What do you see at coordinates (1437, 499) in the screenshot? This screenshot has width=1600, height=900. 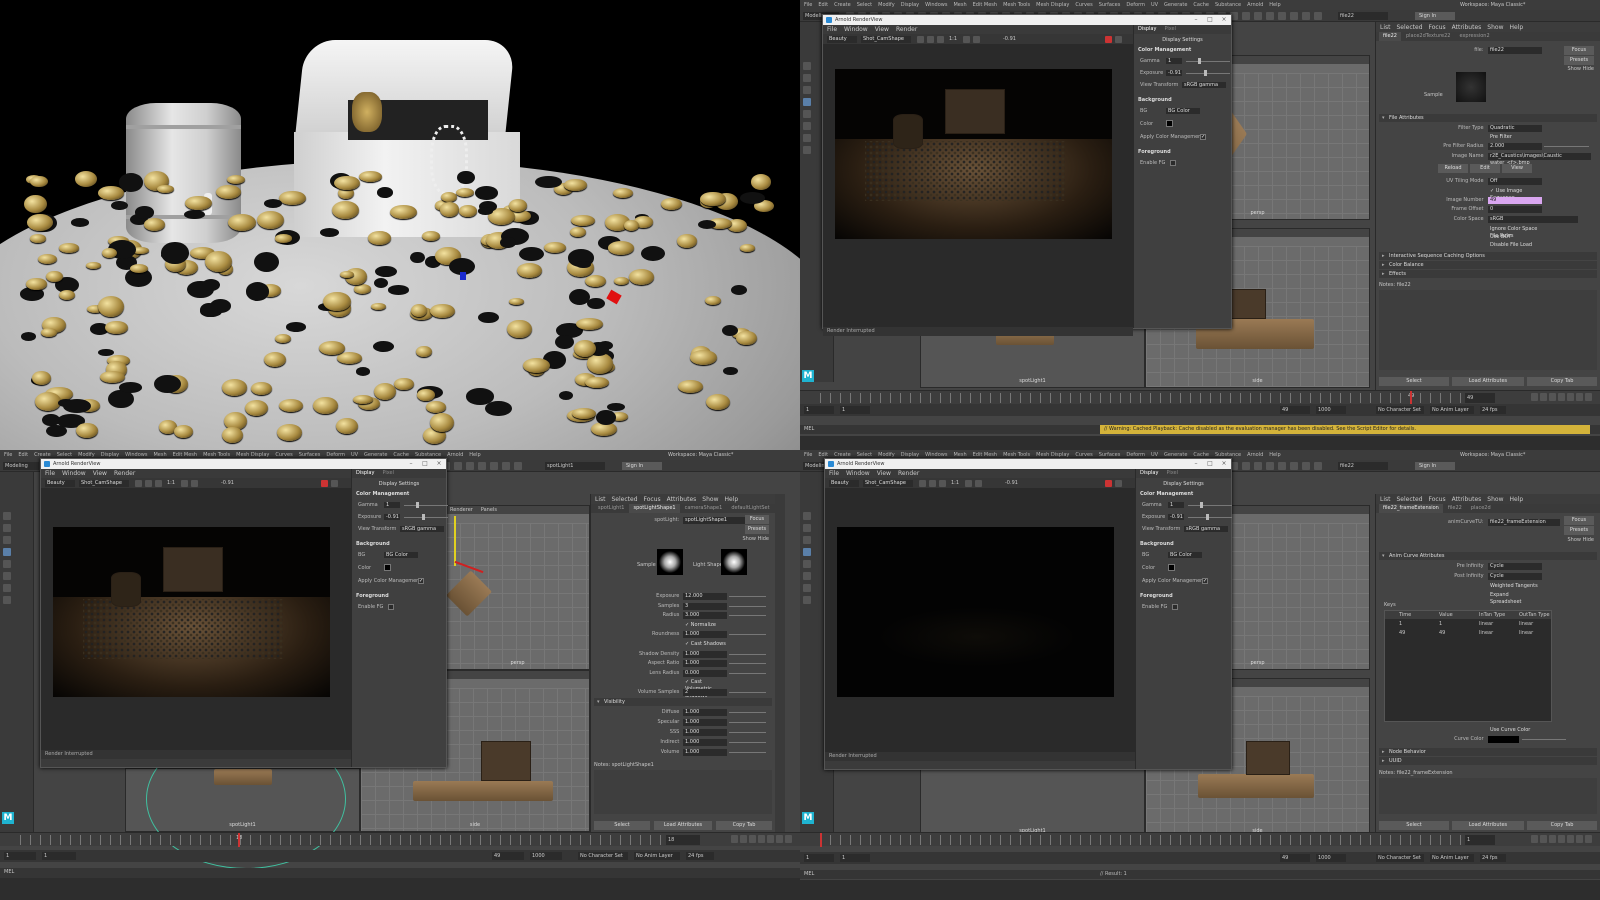 I see `attr-menu-focus: Focus` at bounding box center [1437, 499].